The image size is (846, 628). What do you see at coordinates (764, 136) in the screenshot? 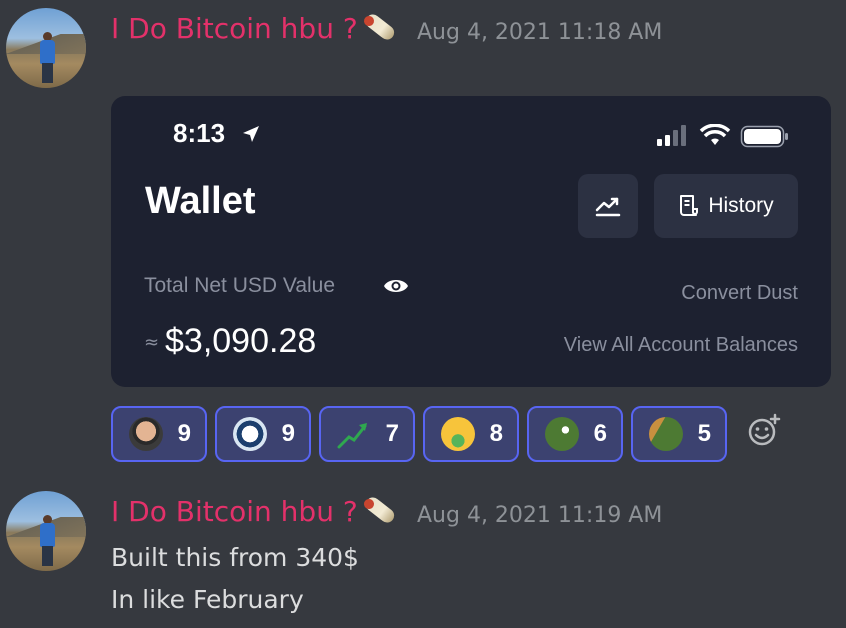
I see `battery-icon` at bounding box center [764, 136].